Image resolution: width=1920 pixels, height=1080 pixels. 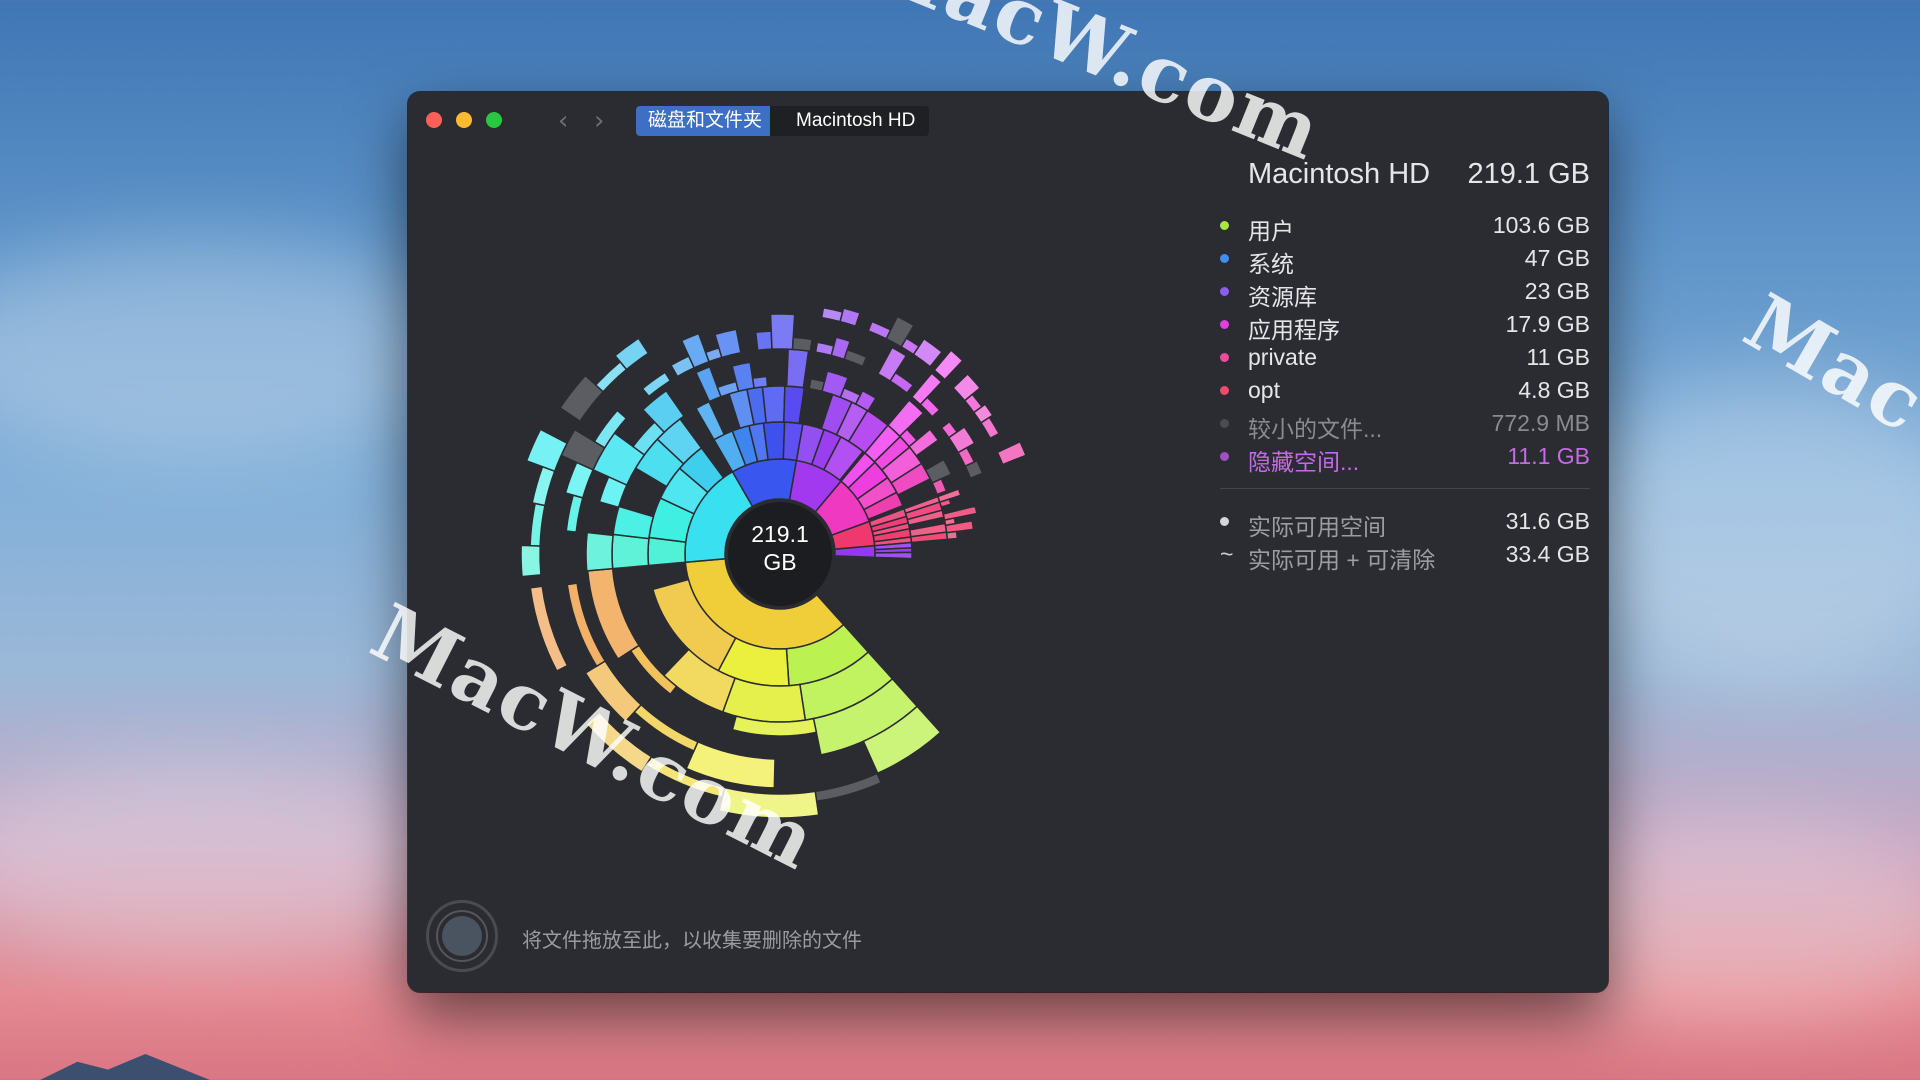 I want to click on legend-value: 23 GB, so click(x=1557, y=291).